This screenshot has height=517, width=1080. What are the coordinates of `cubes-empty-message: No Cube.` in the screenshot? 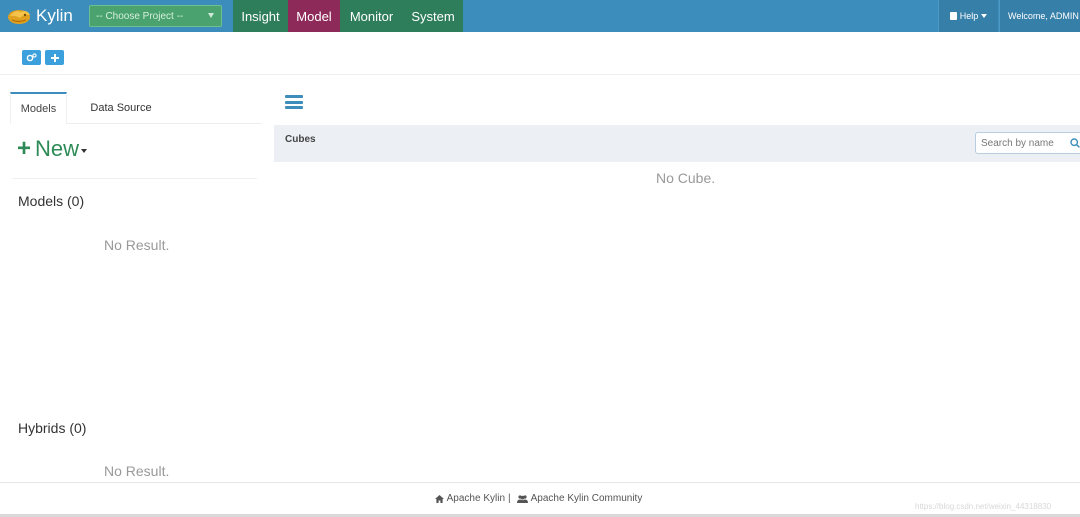 It's located at (686, 178).